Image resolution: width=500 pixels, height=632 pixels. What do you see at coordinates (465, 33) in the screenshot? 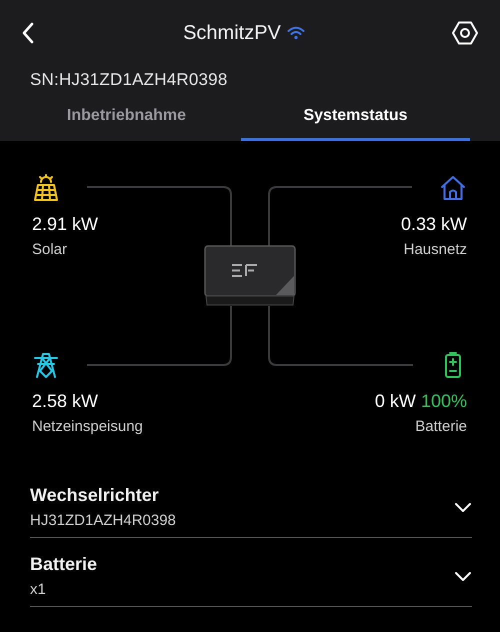
I see `settings-icon` at bounding box center [465, 33].